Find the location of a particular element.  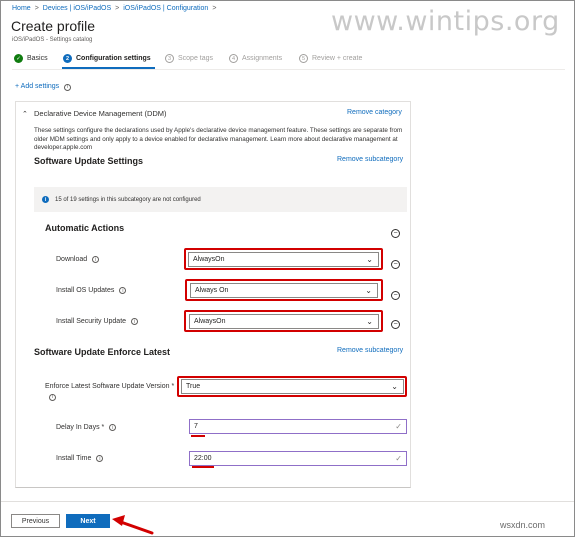

step-review-create: 5 Review + create is located at coordinates (330, 58).